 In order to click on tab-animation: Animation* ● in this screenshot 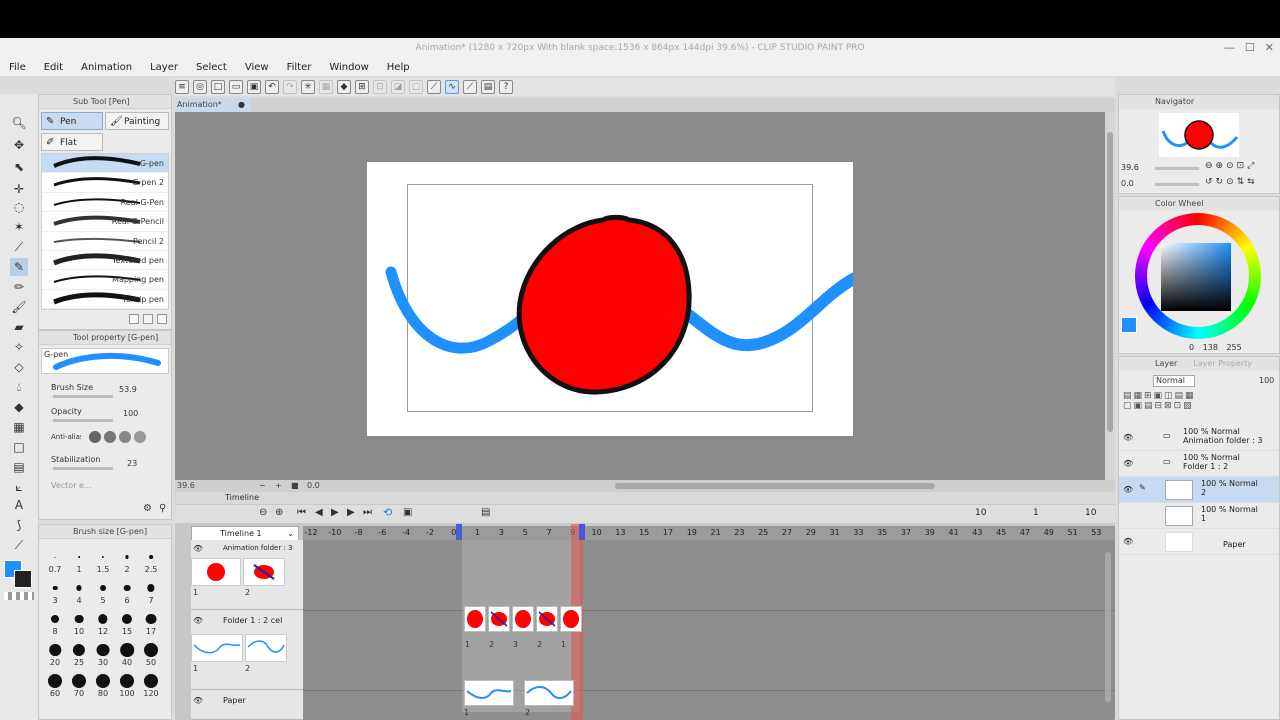, I will do `click(213, 105)`.